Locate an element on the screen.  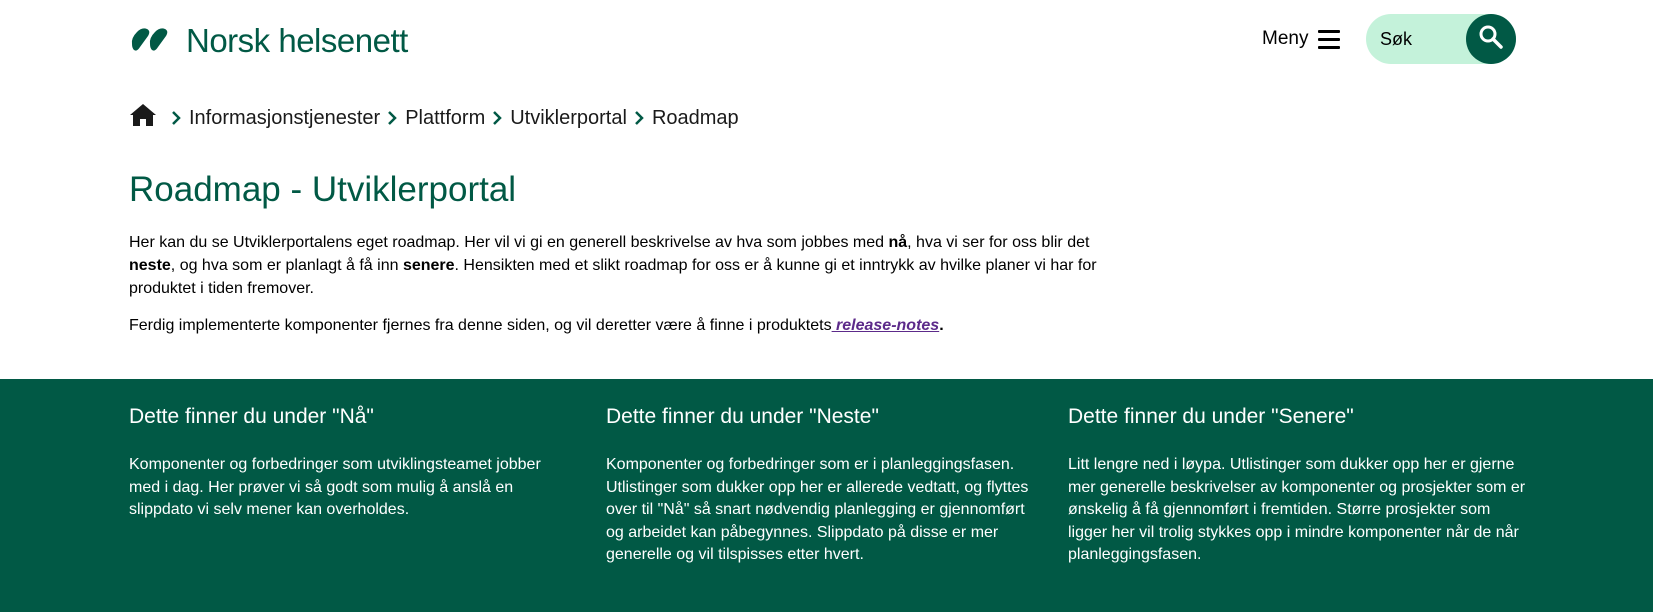
search-input is located at coordinates (1425, 39).